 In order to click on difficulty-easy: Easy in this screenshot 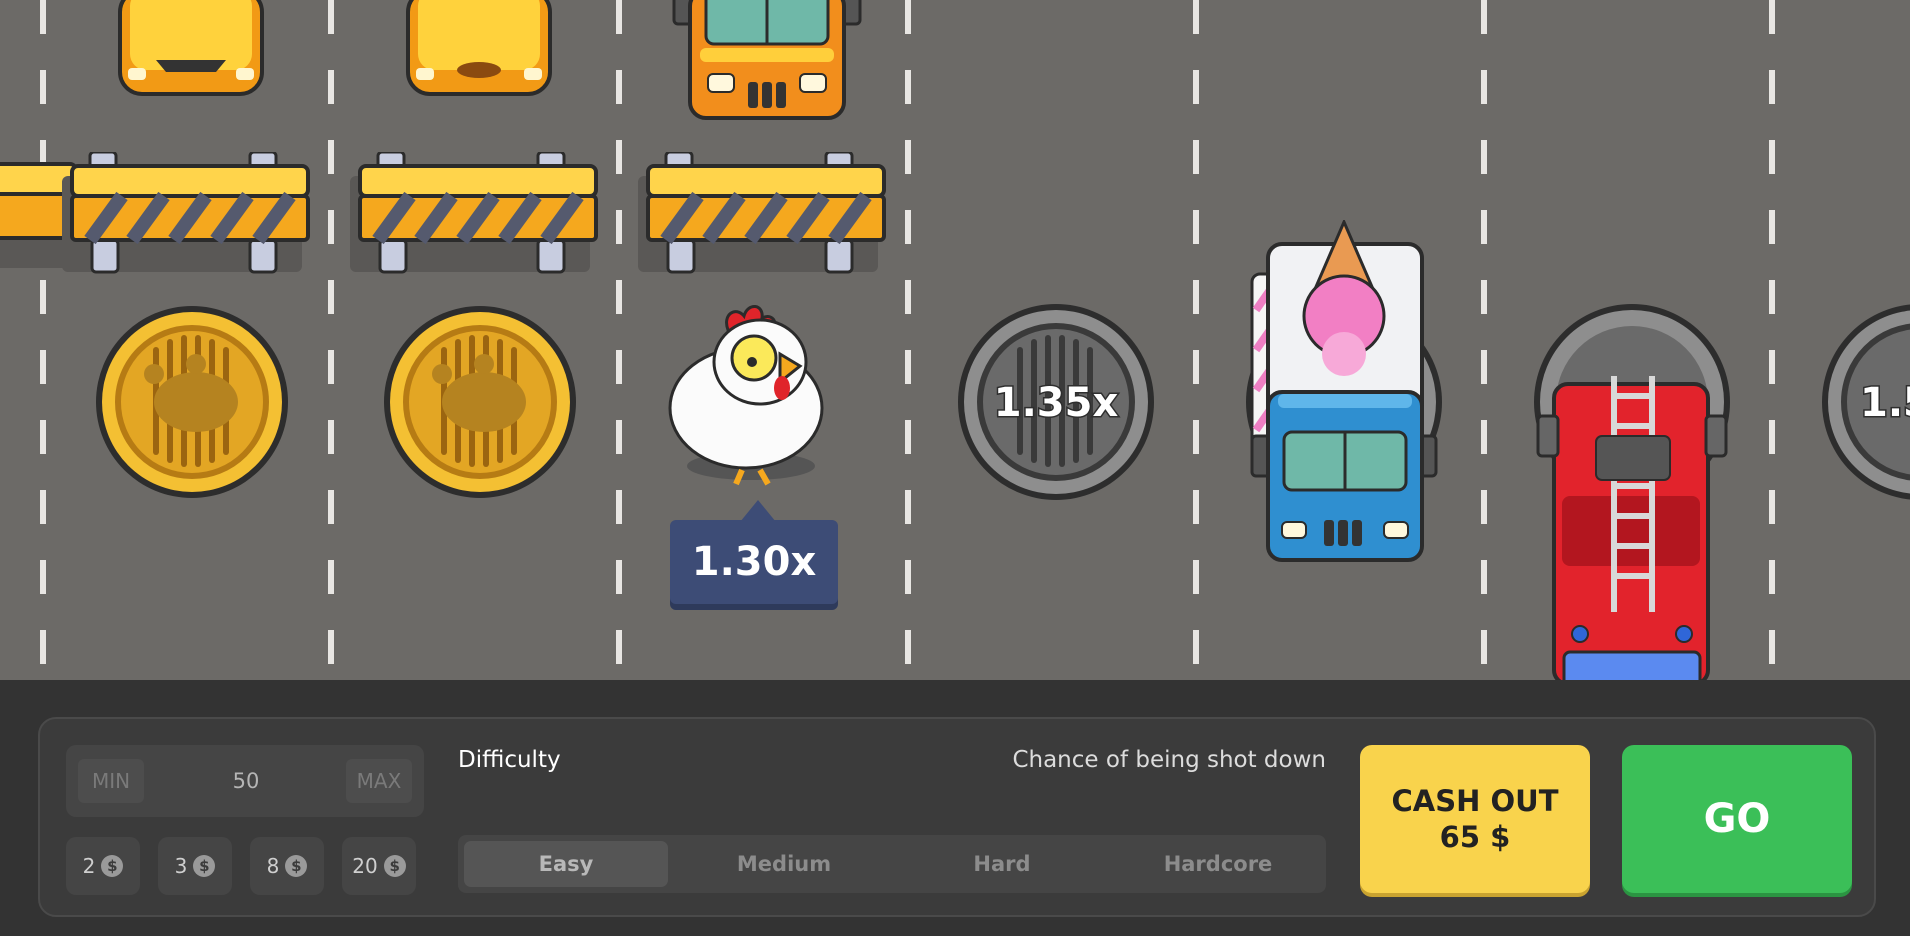, I will do `click(566, 864)`.